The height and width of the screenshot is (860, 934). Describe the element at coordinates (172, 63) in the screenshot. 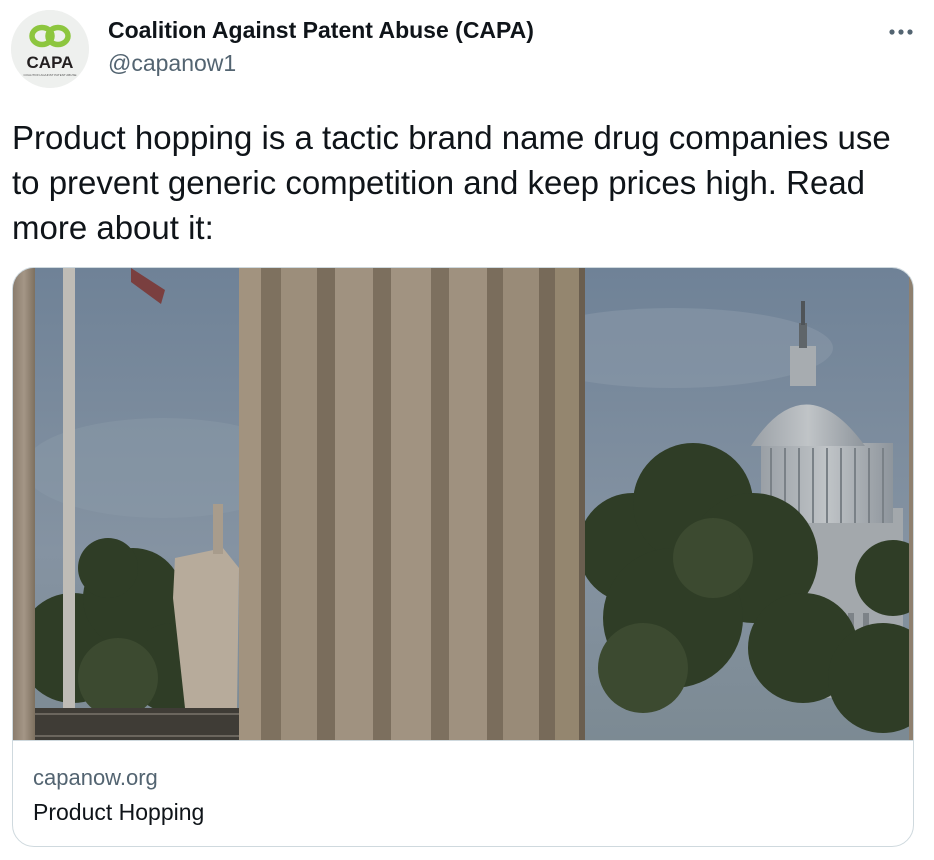

I see `author-handle: @capanow1` at that location.